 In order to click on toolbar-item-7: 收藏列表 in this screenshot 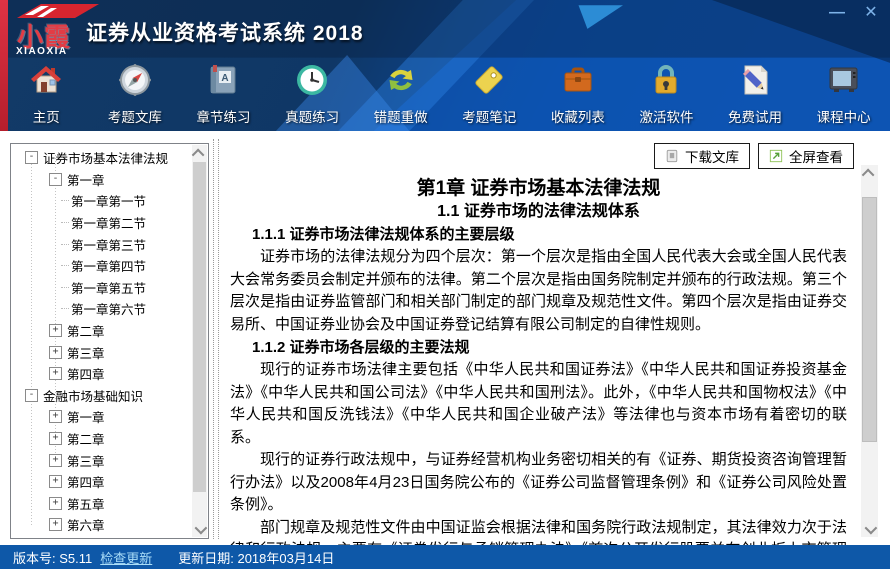, I will do `click(578, 95)`.